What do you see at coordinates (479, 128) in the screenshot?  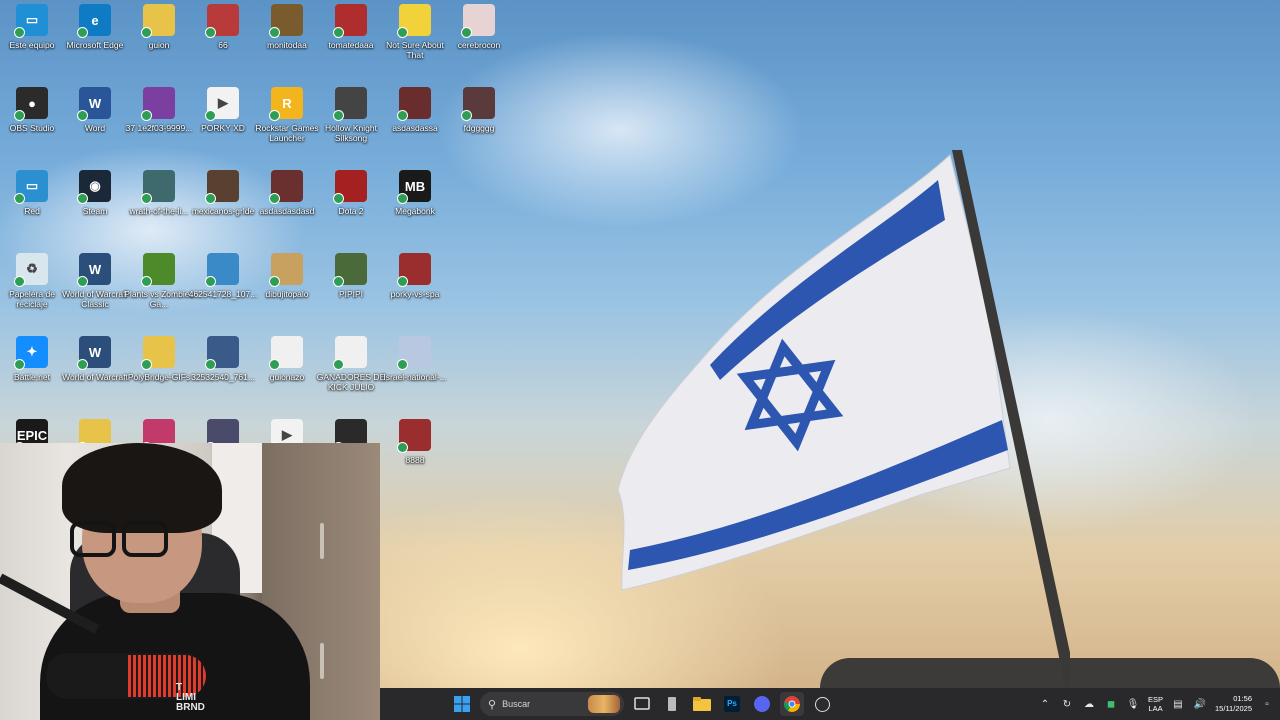 I see `desktop-icon-label: fdggggg` at bounding box center [479, 128].